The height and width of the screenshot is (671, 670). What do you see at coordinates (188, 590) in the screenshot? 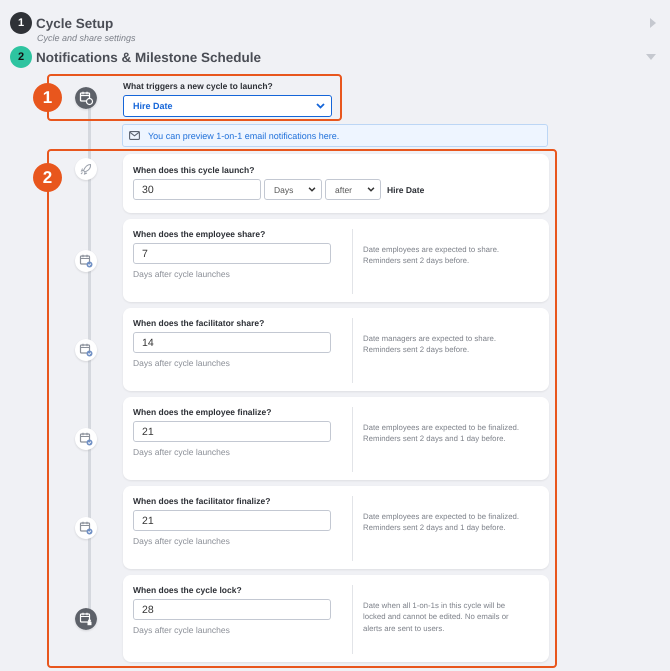
I see `field-label: When does the cycle lock?` at bounding box center [188, 590].